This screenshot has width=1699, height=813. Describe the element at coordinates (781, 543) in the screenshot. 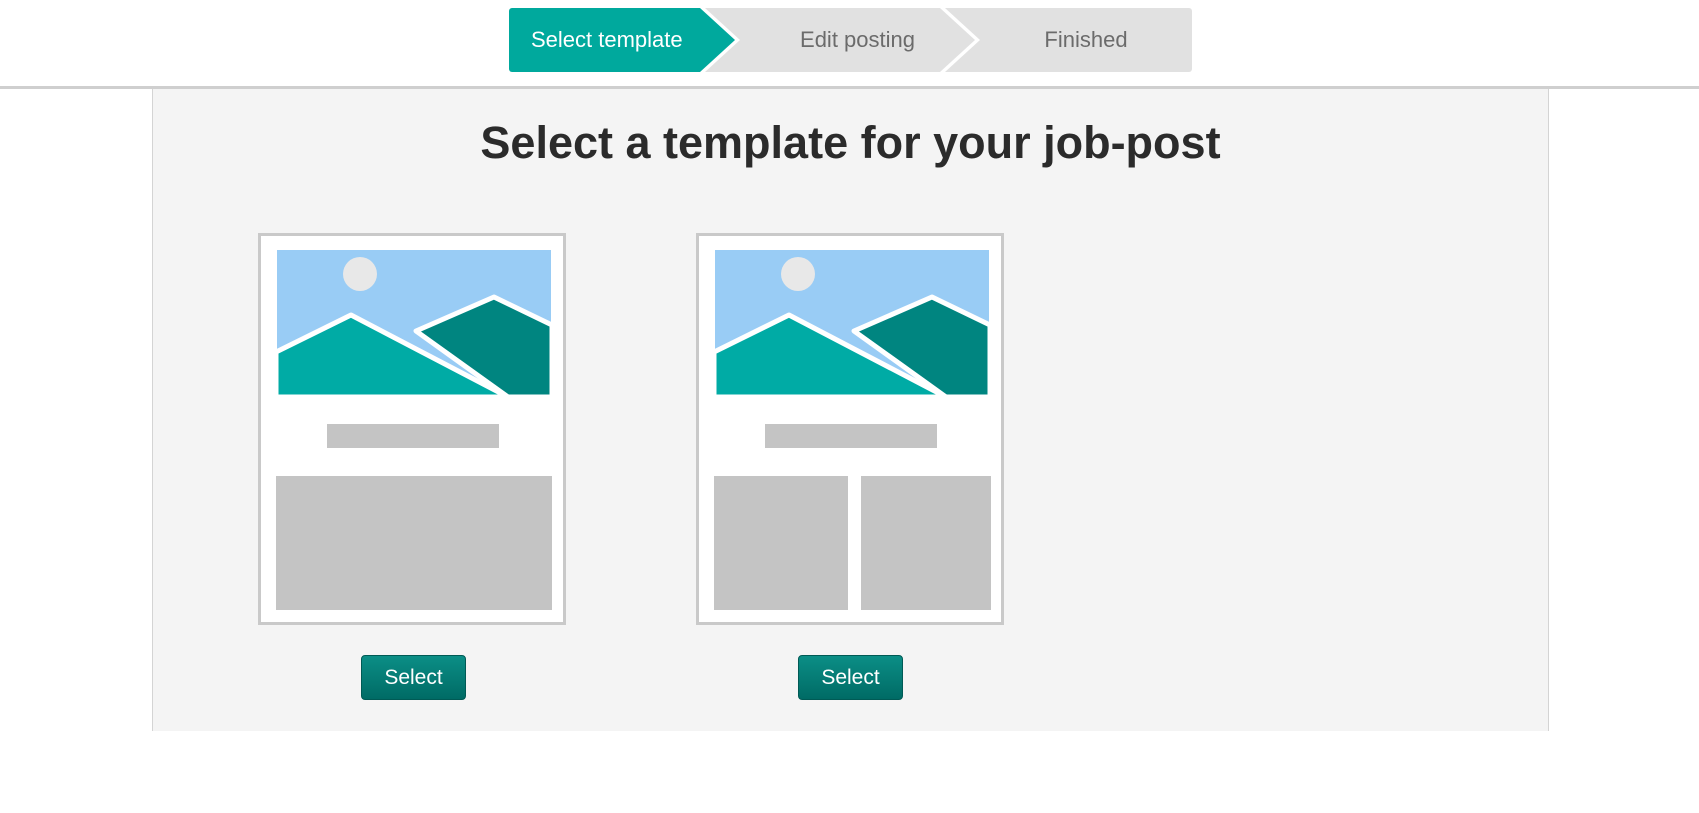

I see `left-column-placeholder` at that location.